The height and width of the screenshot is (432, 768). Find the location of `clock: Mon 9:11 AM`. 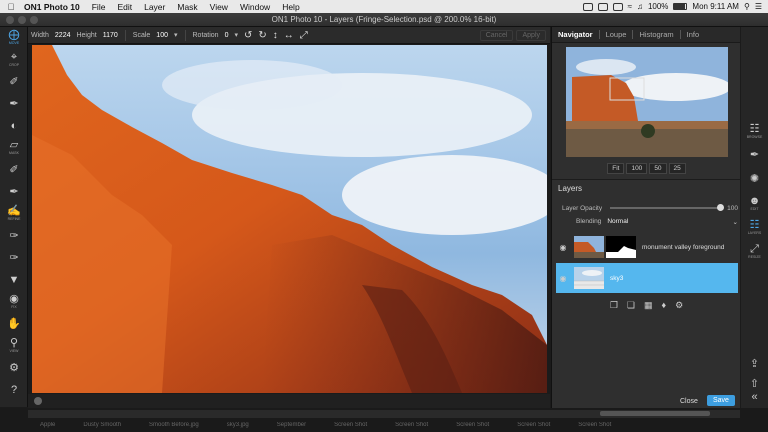

clock: Mon 9:11 AM is located at coordinates (715, 6).